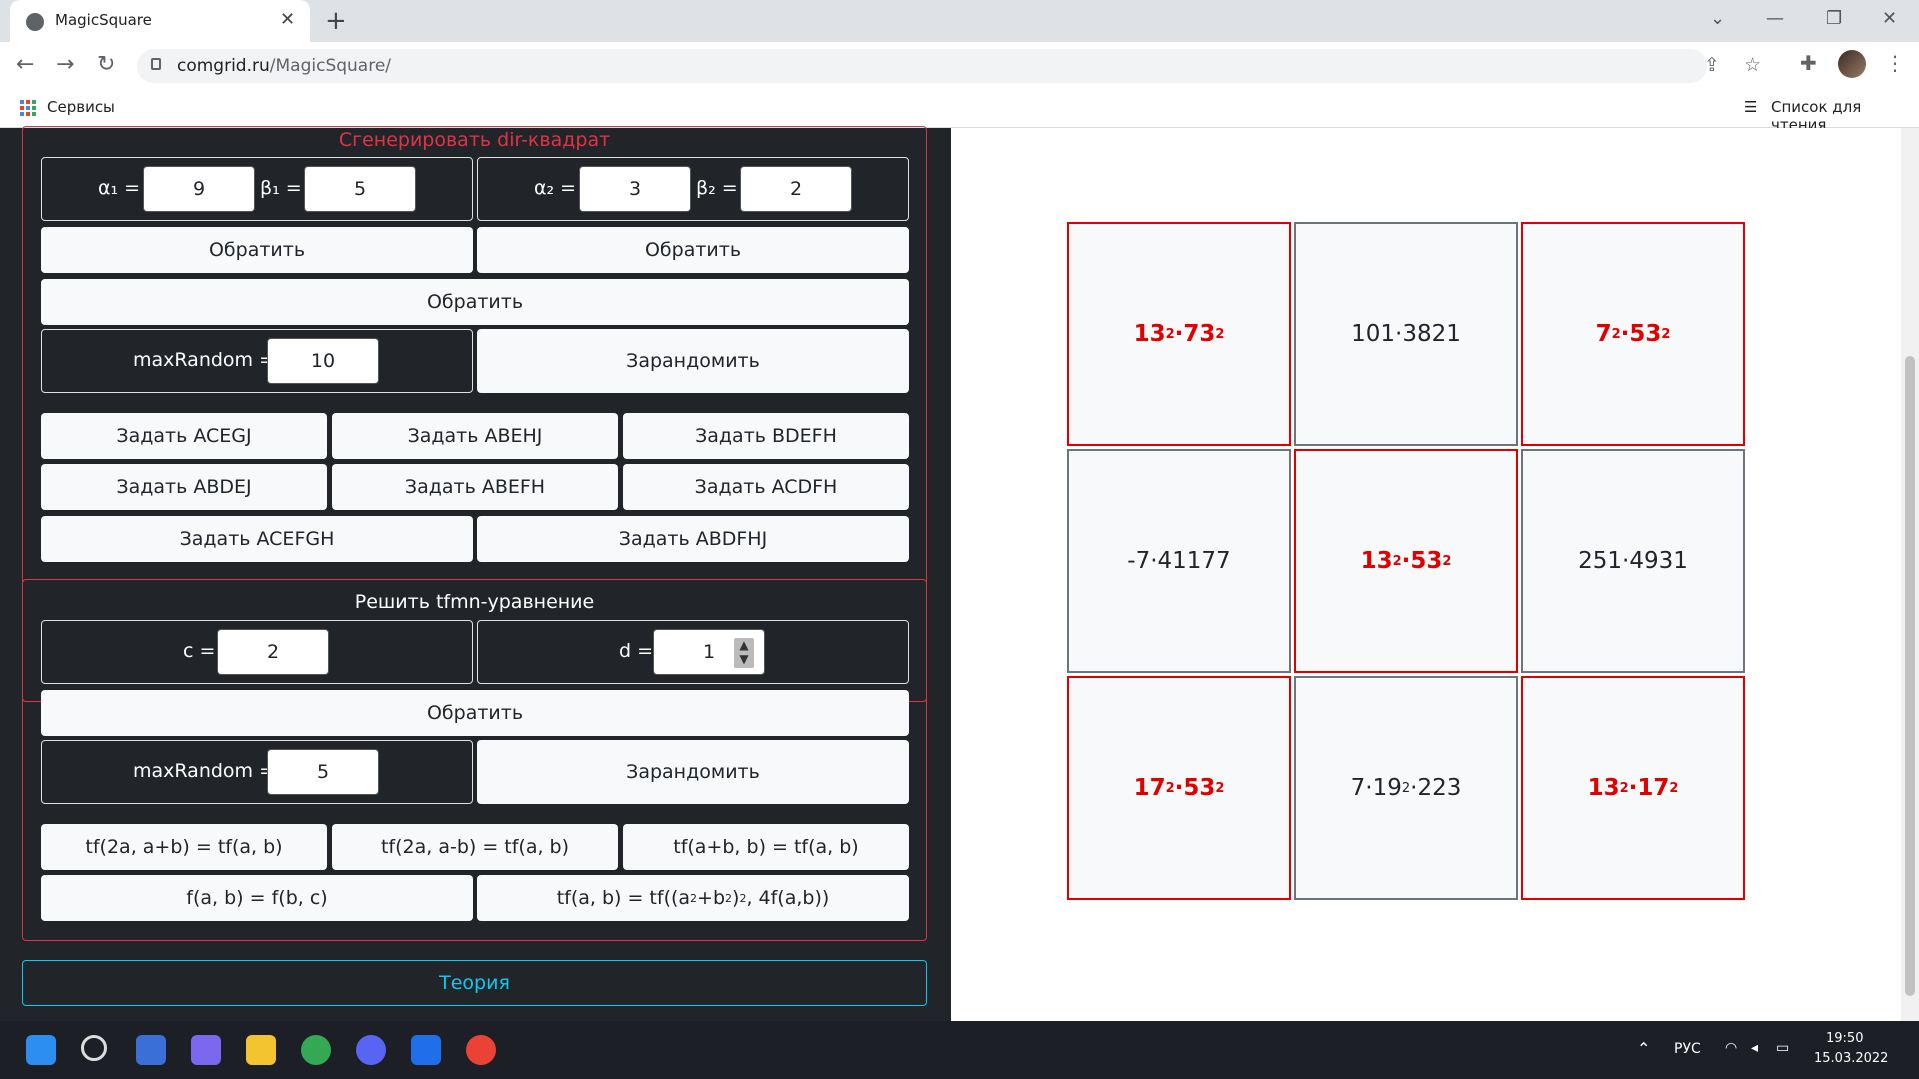  What do you see at coordinates (1643, 1048) in the screenshot?
I see `tray-overflow-icon: ⌃` at bounding box center [1643, 1048].